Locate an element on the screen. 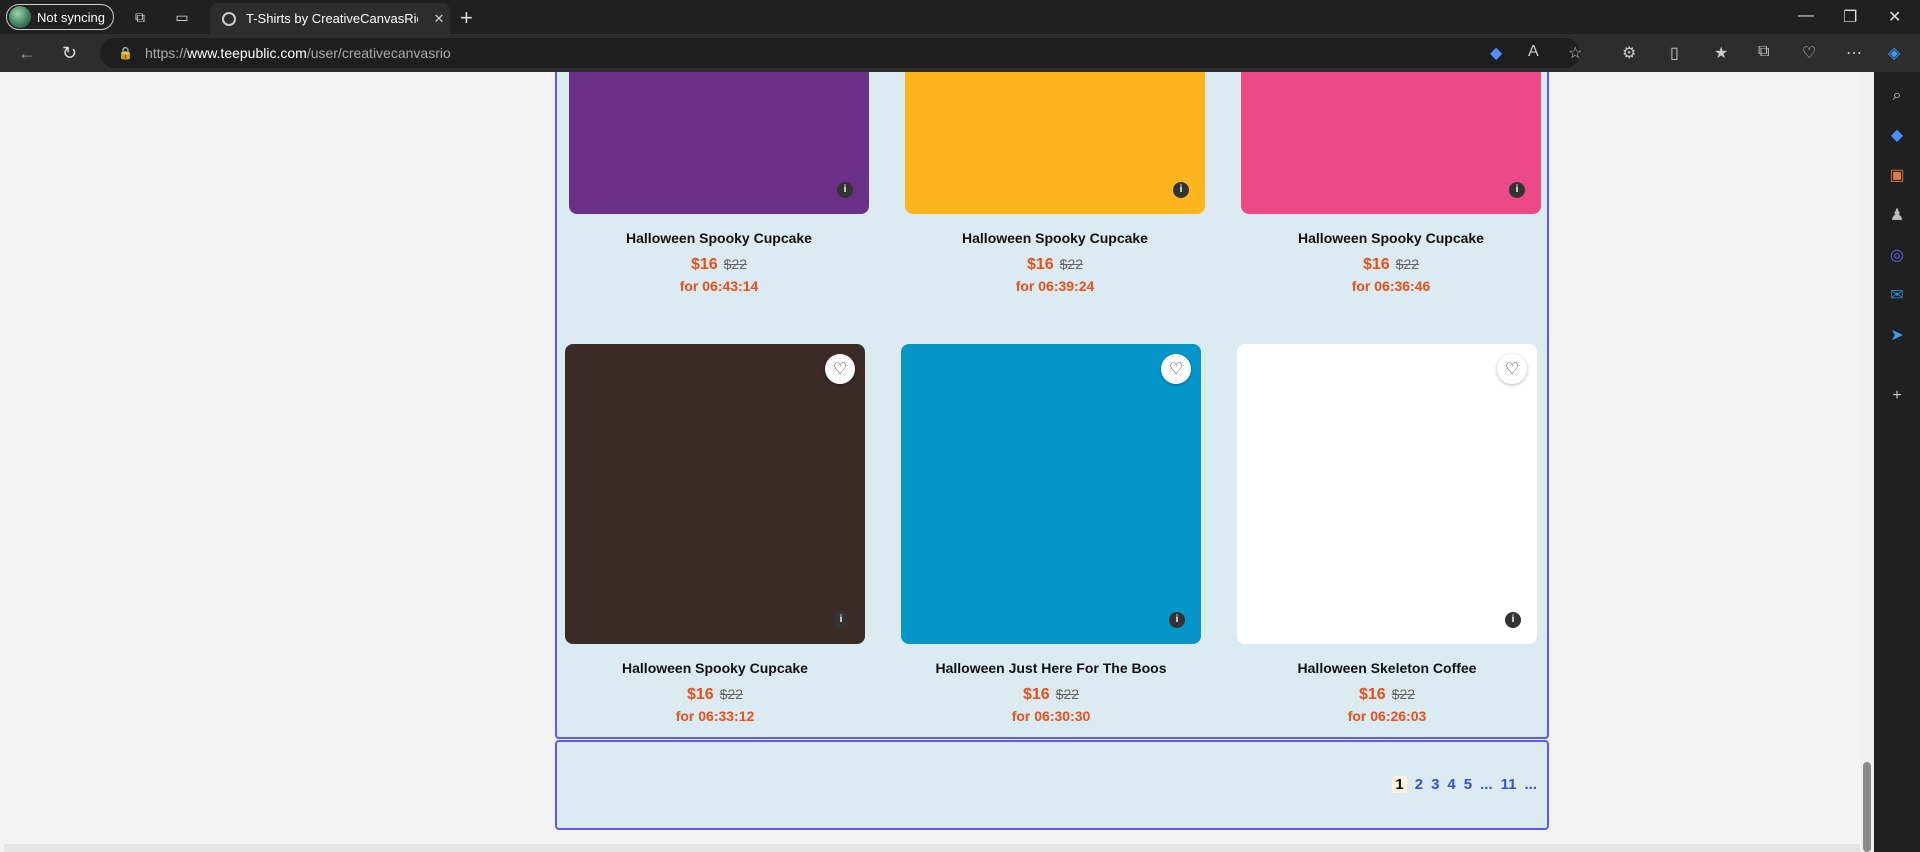 The height and width of the screenshot is (852, 1920). copilot-icon: ◈ is located at coordinates (1894, 53).